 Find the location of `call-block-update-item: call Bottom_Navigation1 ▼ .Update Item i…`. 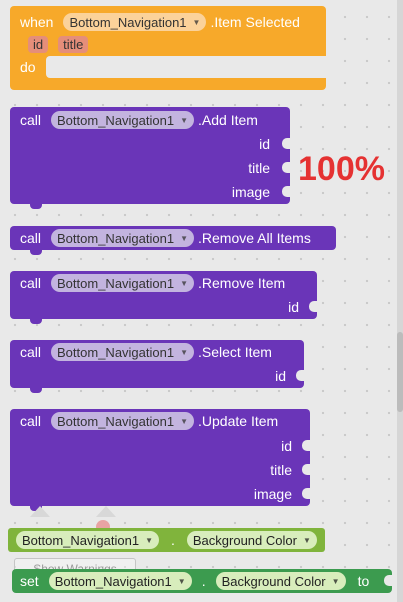

call-block-update-item: call Bottom_Navigation1 ▼ .Update Item i… is located at coordinates (160, 460).